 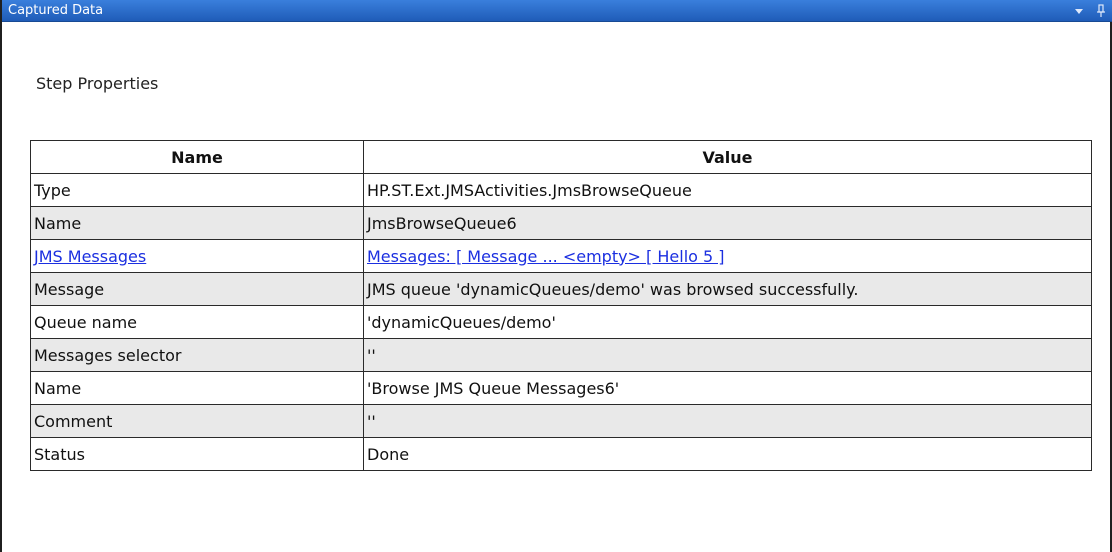 I want to click on table-row: Messages selector '', so click(x=561, y=355).